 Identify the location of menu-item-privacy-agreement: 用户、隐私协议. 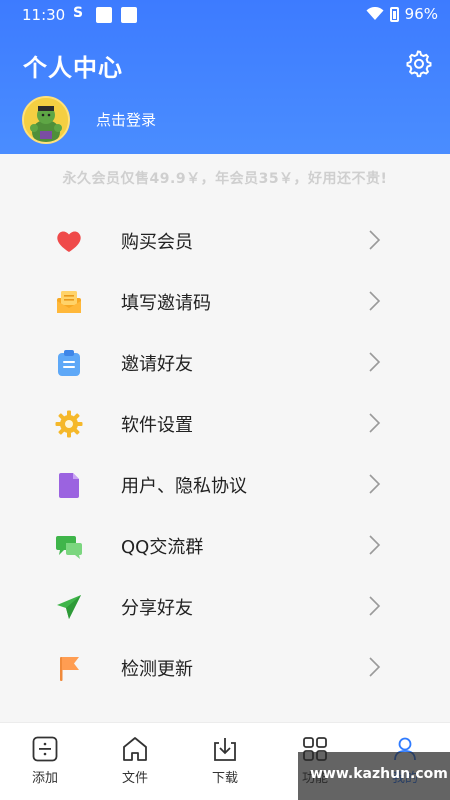
(225, 484).